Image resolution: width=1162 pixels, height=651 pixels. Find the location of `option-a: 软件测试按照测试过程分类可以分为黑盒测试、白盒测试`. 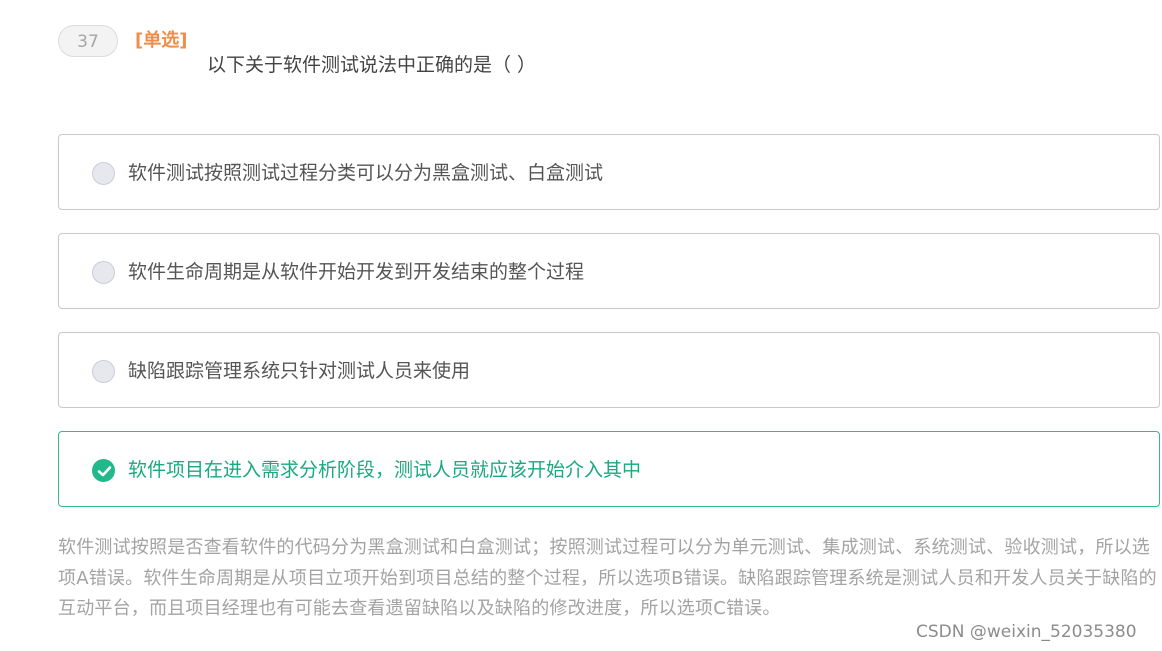

option-a: 软件测试按照测试过程分类可以分为黑盒测试、白盒测试 is located at coordinates (609, 172).